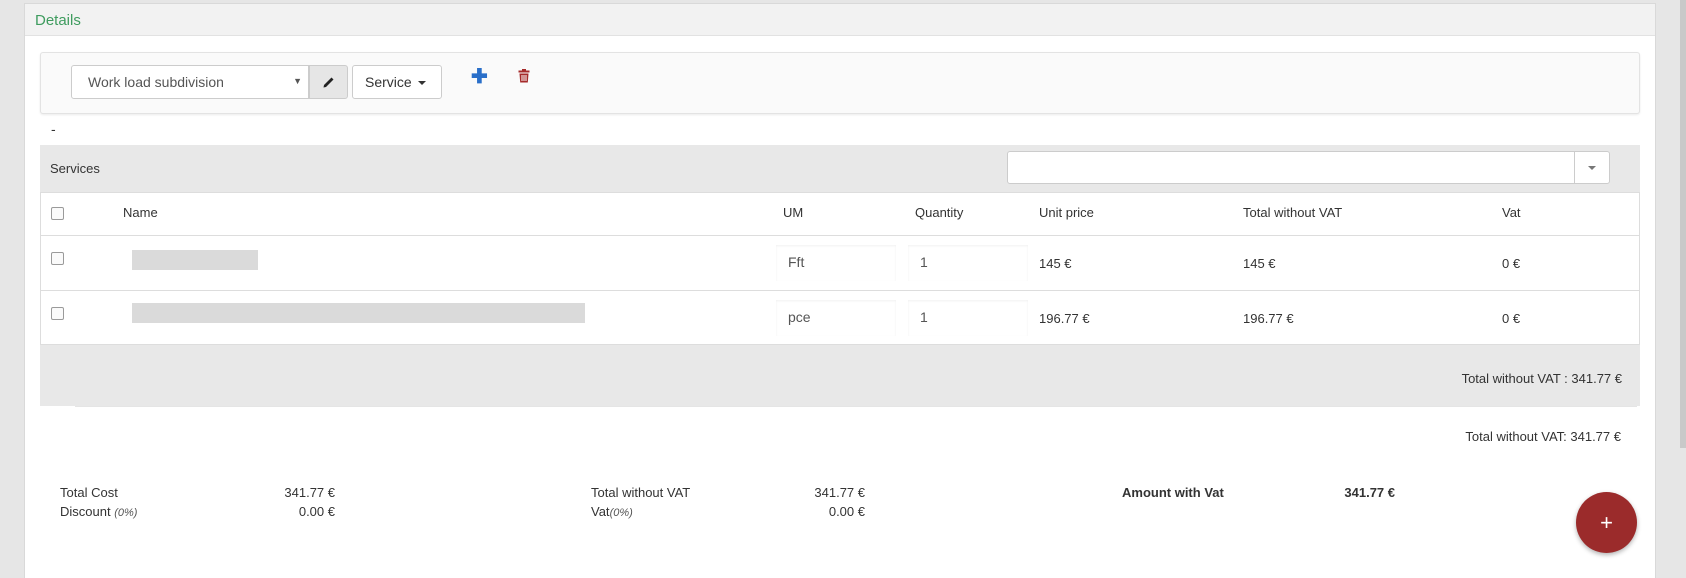 This screenshot has height=578, width=1686. What do you see at coordinates (1066, 212) in the screenshot?
I see `header-unit-price: Unit price` at bounding box center [1066, 212].